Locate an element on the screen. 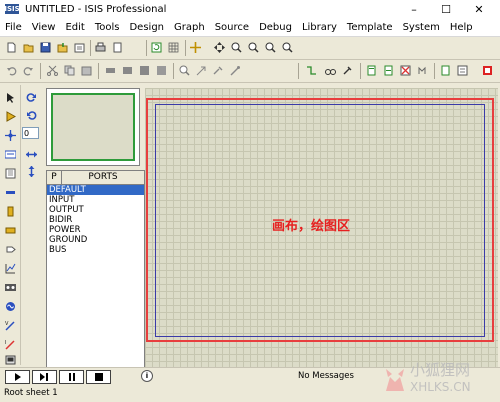 The width and height of the screenshot is (500, 402). refresh-icon is located at coordinates (156, 47).